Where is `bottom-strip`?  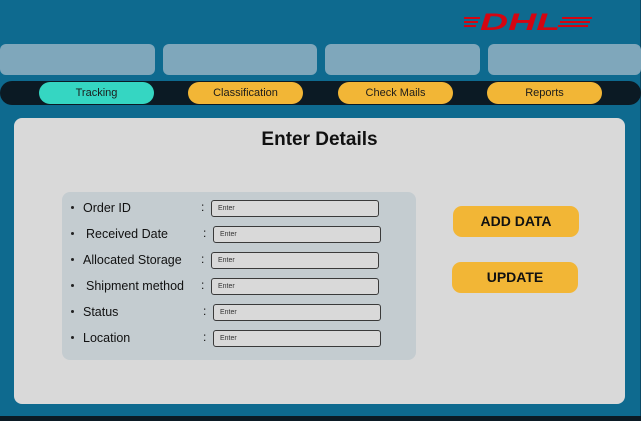
bottom-strip is located at coordinates (320, 418).